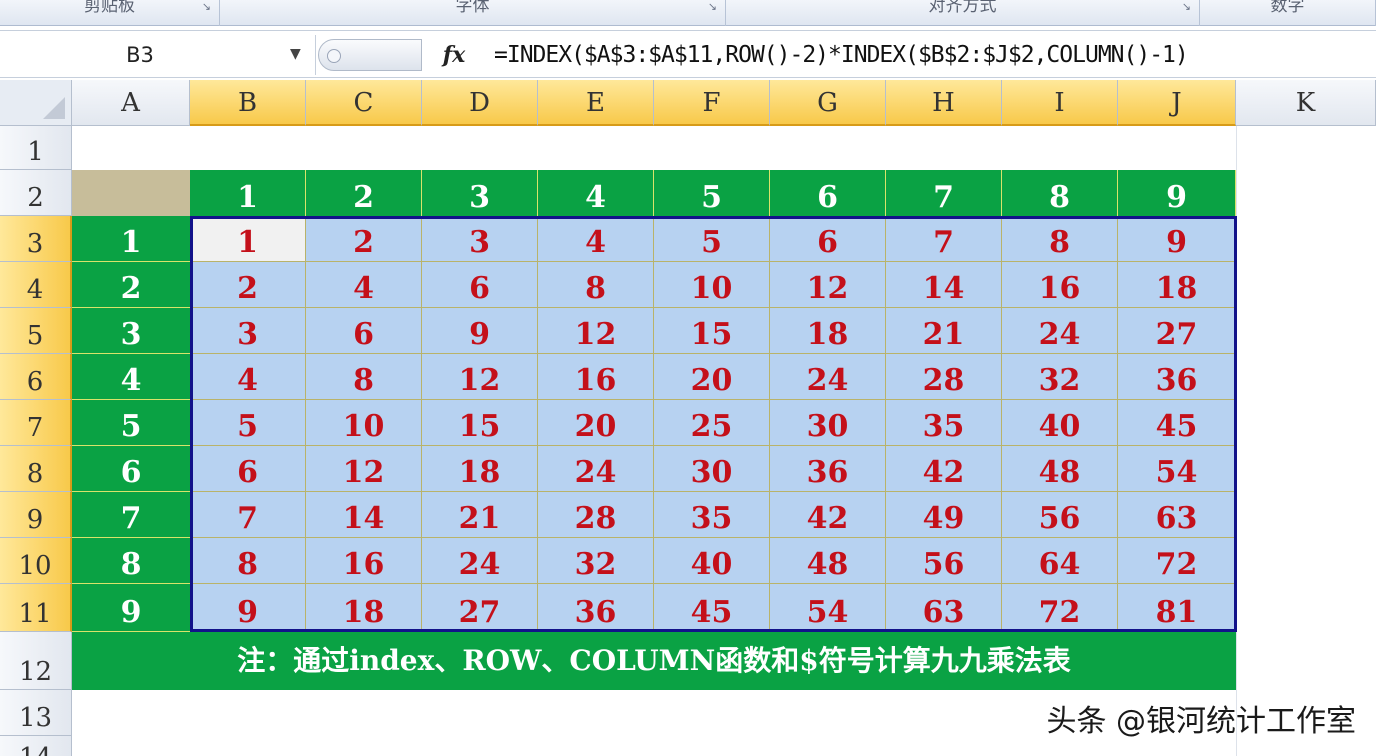 The height and width of the screenshot is (756, 1376). What do you see at coordinates (36, 713) in the screenshot?
I see `row-header-13: 13` at bounding box center [36, 713].